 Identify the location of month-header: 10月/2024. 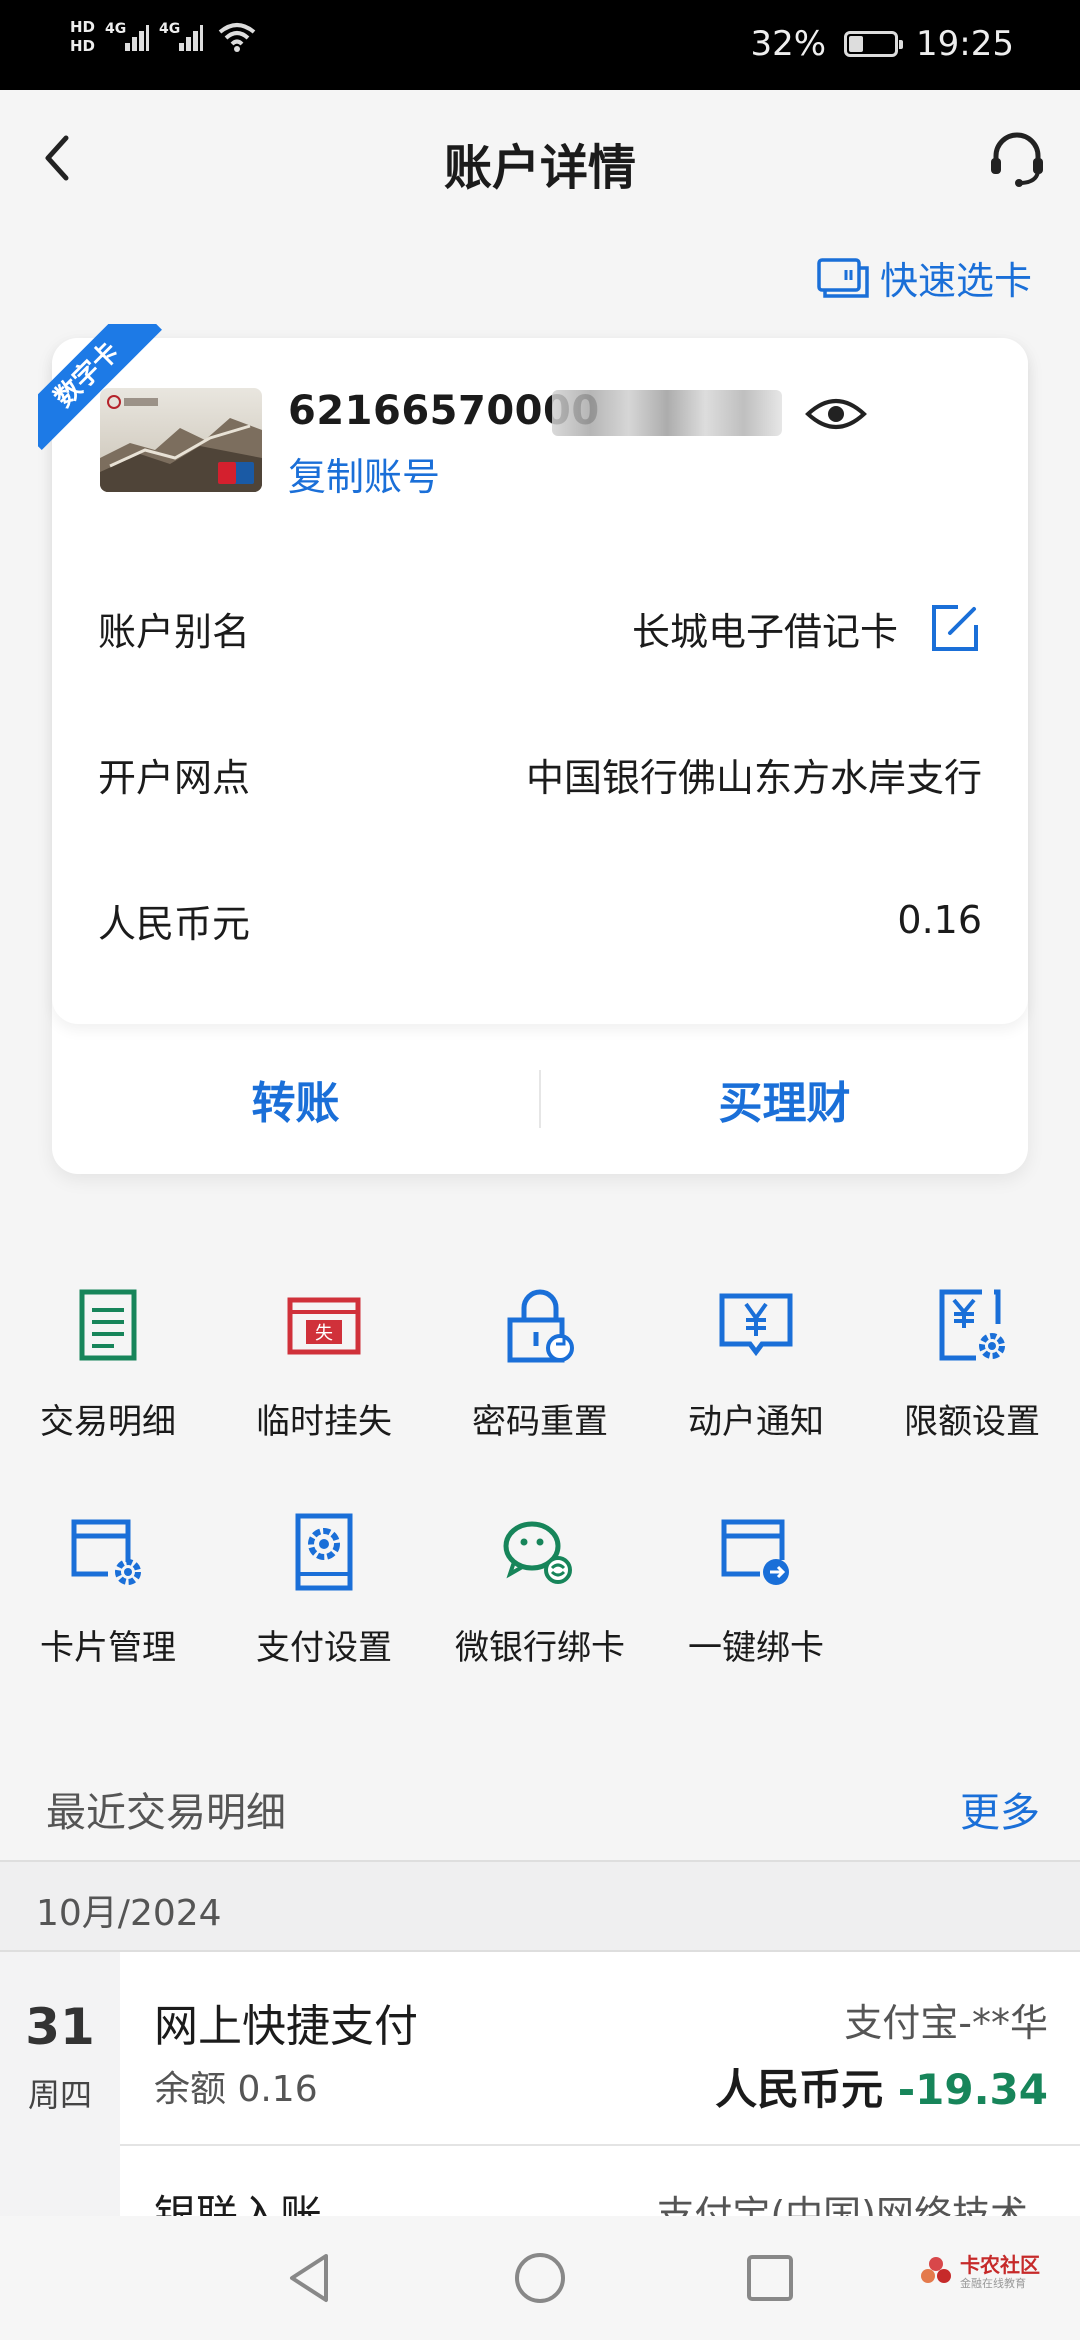
(540, 1906).